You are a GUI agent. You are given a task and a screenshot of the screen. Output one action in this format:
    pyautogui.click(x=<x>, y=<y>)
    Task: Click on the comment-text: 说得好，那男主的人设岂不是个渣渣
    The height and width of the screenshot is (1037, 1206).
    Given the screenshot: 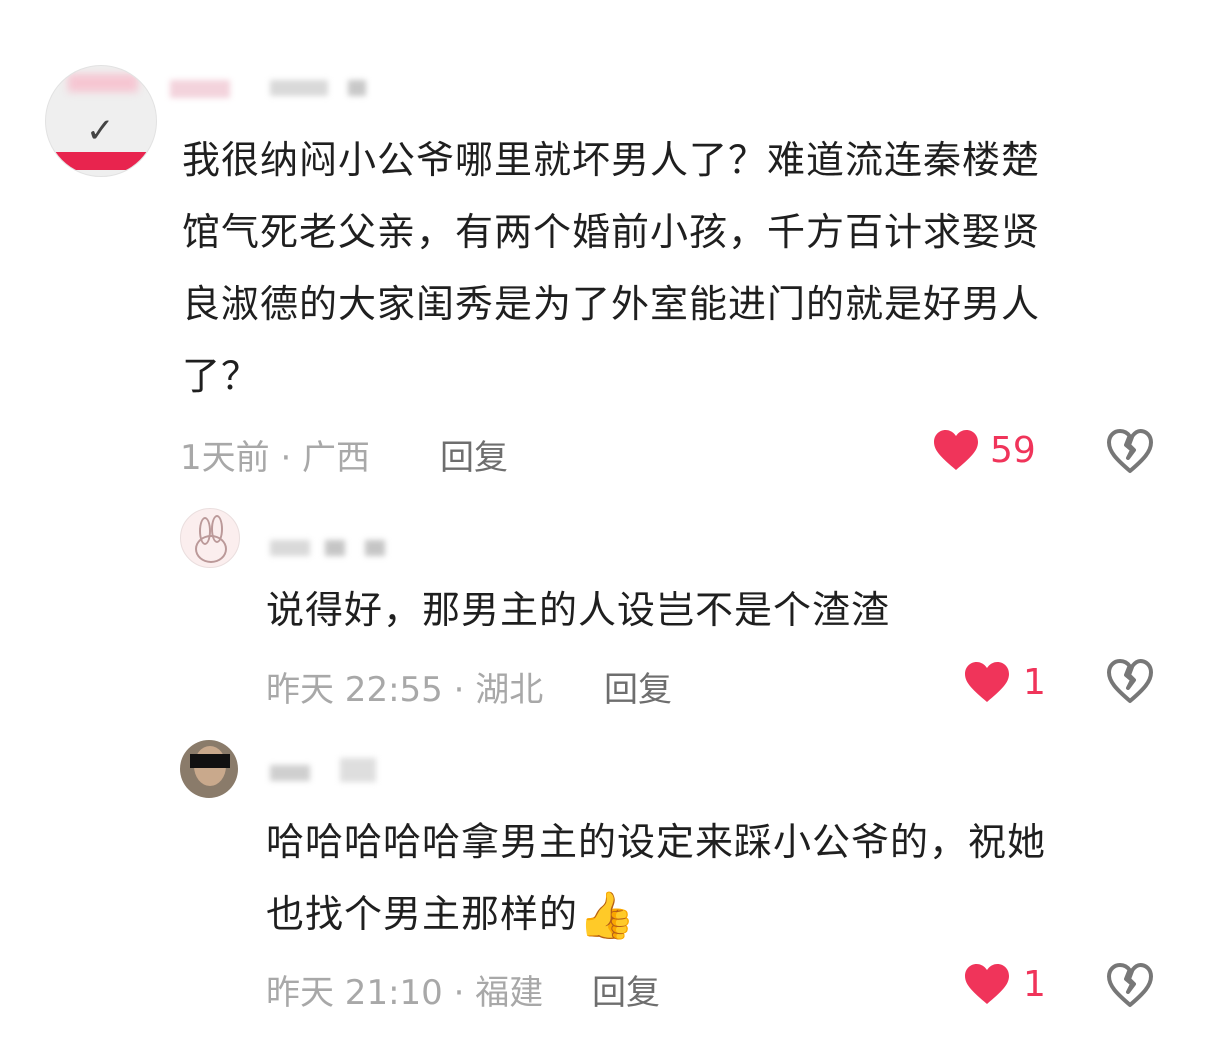 What is the action you would take?
    pyautogui.click(x=578, y=610)
    